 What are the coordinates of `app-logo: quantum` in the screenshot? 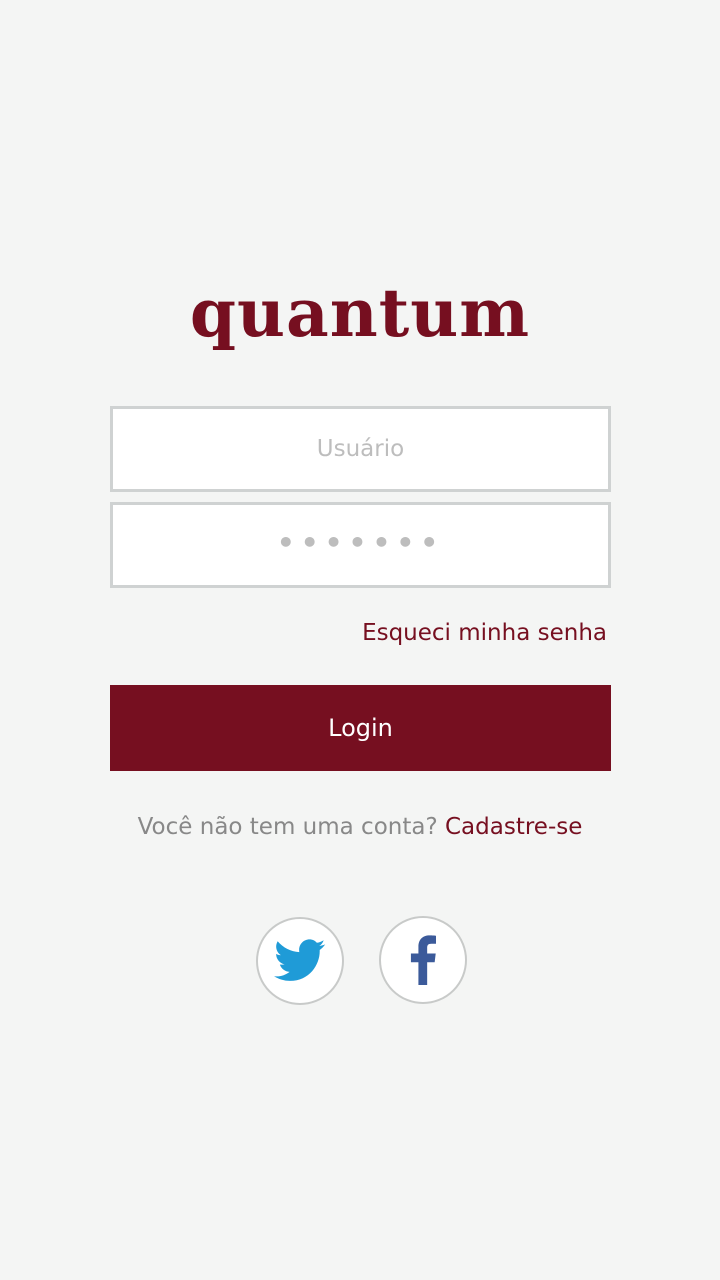 It's located at (360, 313).